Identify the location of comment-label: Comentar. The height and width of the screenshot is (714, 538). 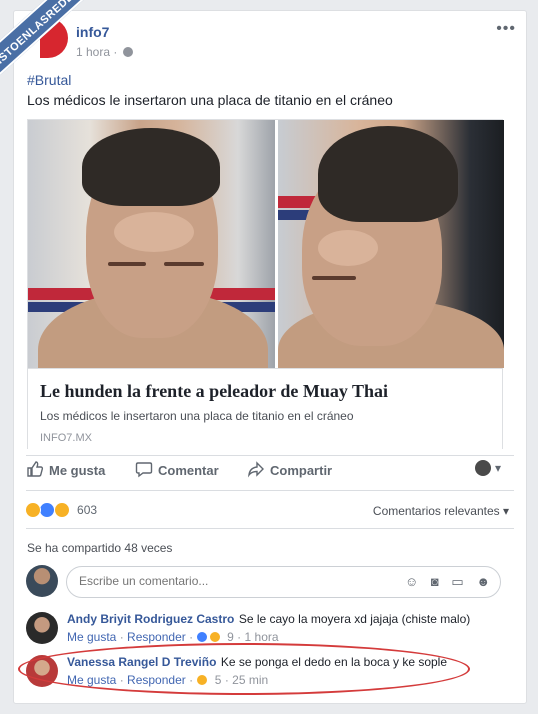
(188, 470).